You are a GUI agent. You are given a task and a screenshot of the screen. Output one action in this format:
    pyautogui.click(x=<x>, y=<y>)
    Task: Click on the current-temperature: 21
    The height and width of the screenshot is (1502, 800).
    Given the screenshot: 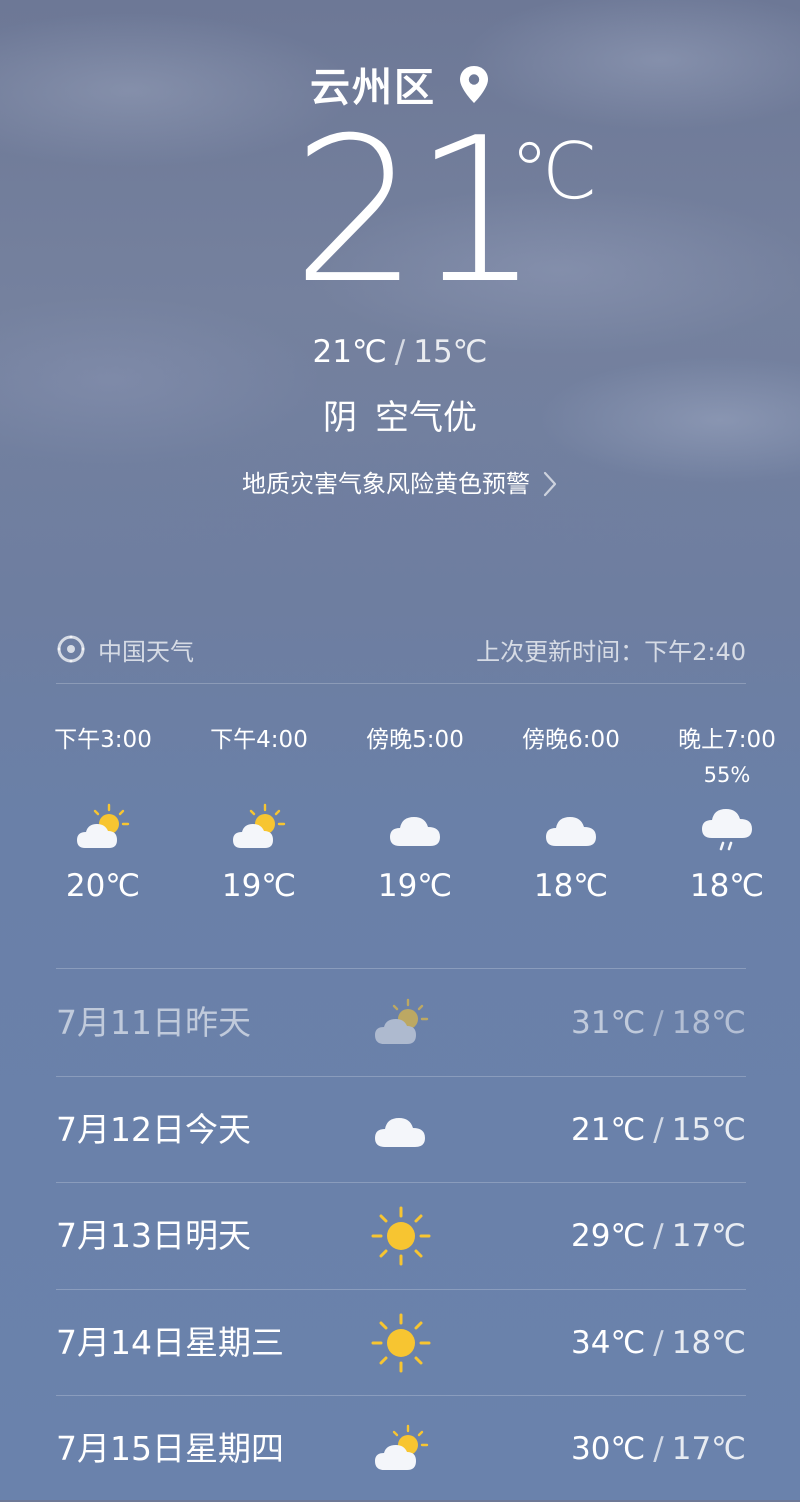 What is the action you would take?
    pyautogui.click(x=416, y=211)
    